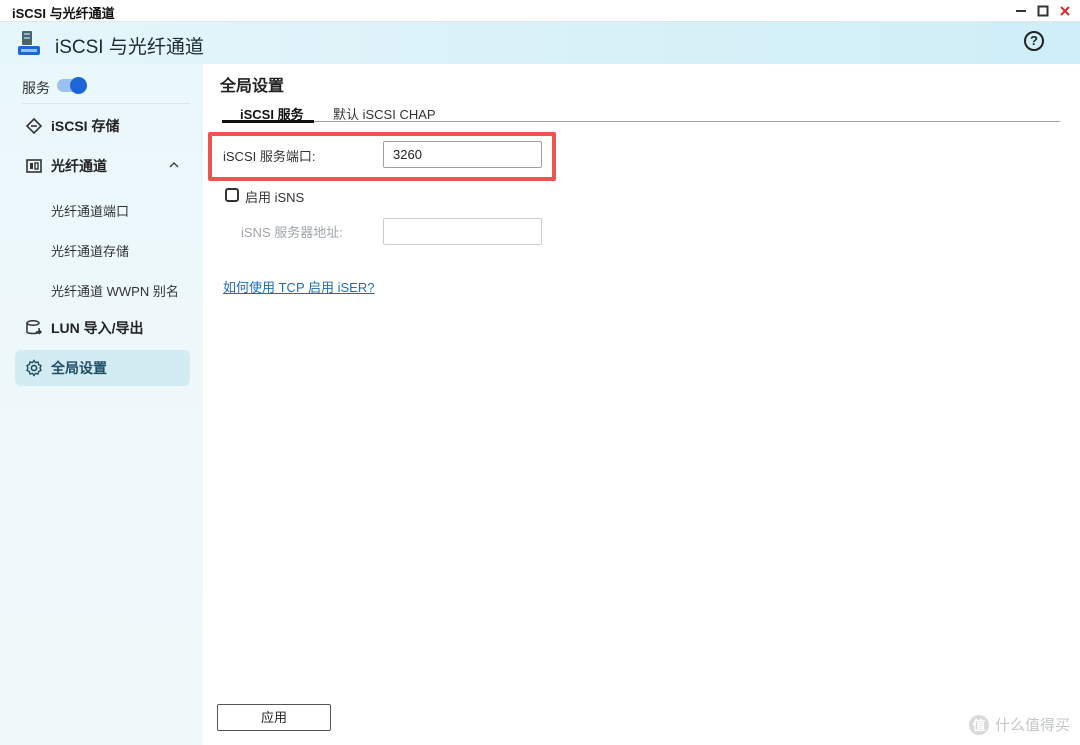 The height and width of the screenshot is (745, 1080). What do you see at coordinates (978, 724) in the screenshot?
I see `watermark-badge: 值` at bounding box center [978, 724].